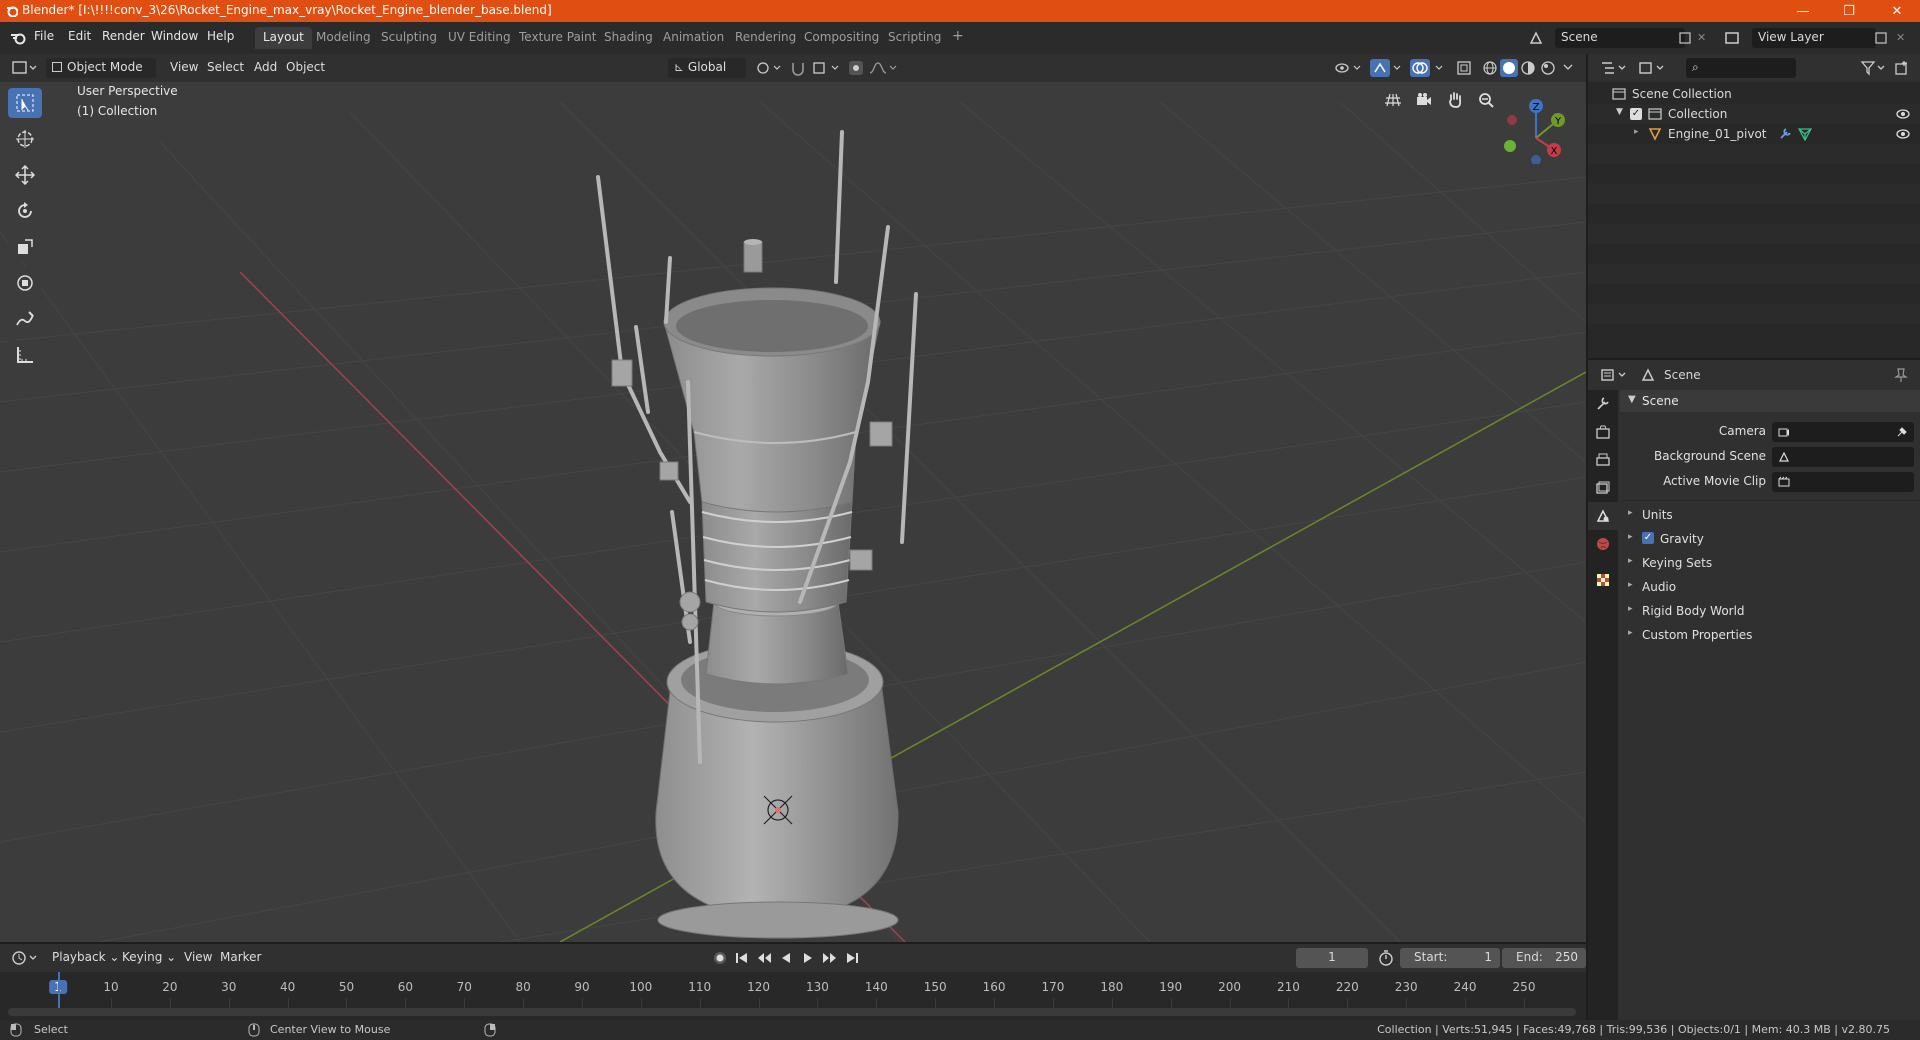  Describe the element at coordinates (1614, 68) in the screenshot. I see `outliner-editor-type-icon` at that location.